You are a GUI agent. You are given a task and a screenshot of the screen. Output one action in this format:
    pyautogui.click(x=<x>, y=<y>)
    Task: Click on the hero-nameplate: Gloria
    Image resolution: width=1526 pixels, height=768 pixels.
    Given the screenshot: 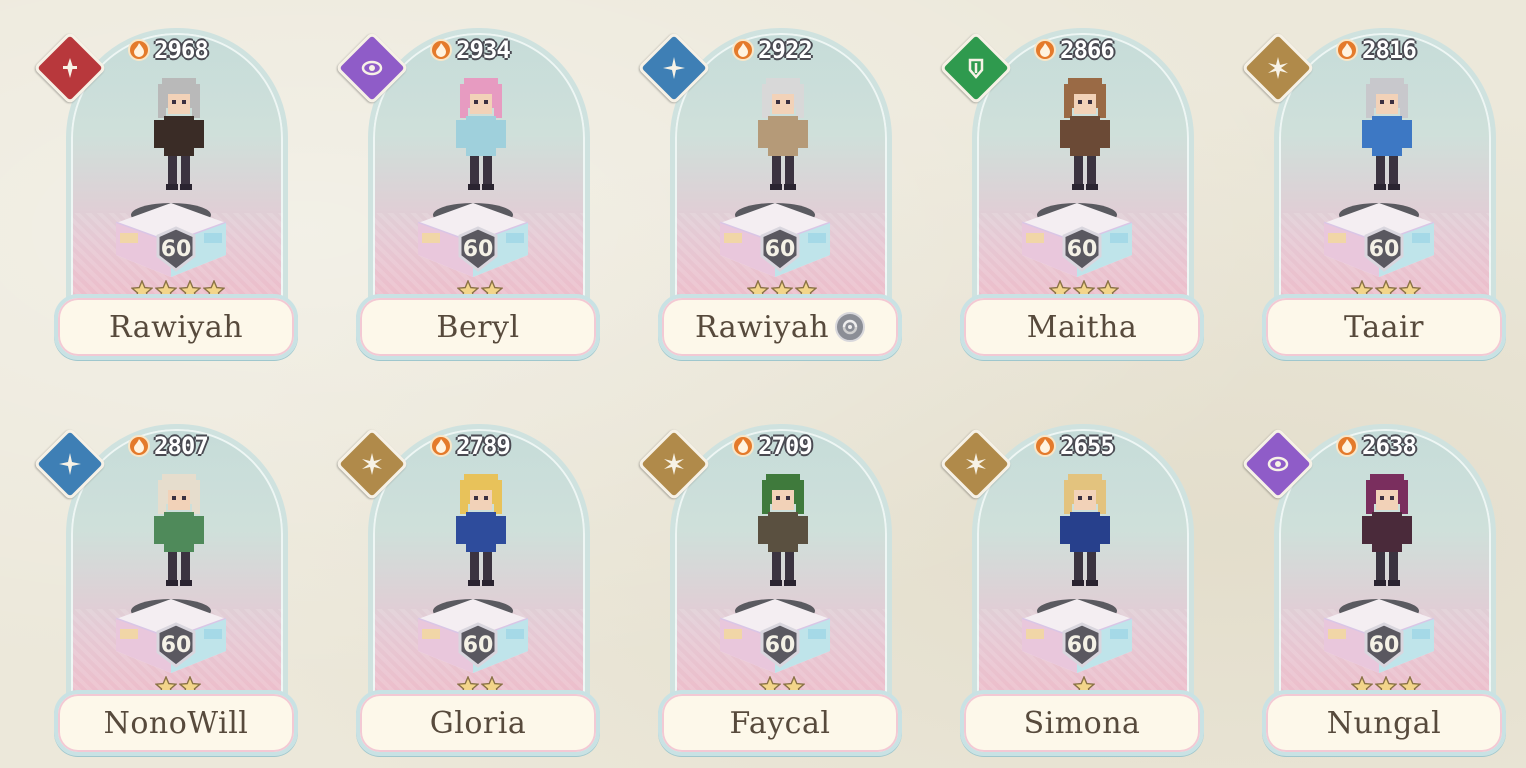 What is the action you would take?
    pyautogui.click(x=478, y=723)
    